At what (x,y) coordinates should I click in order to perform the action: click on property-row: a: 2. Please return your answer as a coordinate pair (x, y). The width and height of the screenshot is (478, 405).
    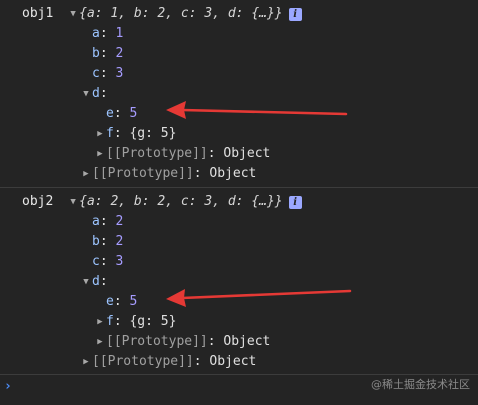
    Looking at the image, I should click on (108, 221).